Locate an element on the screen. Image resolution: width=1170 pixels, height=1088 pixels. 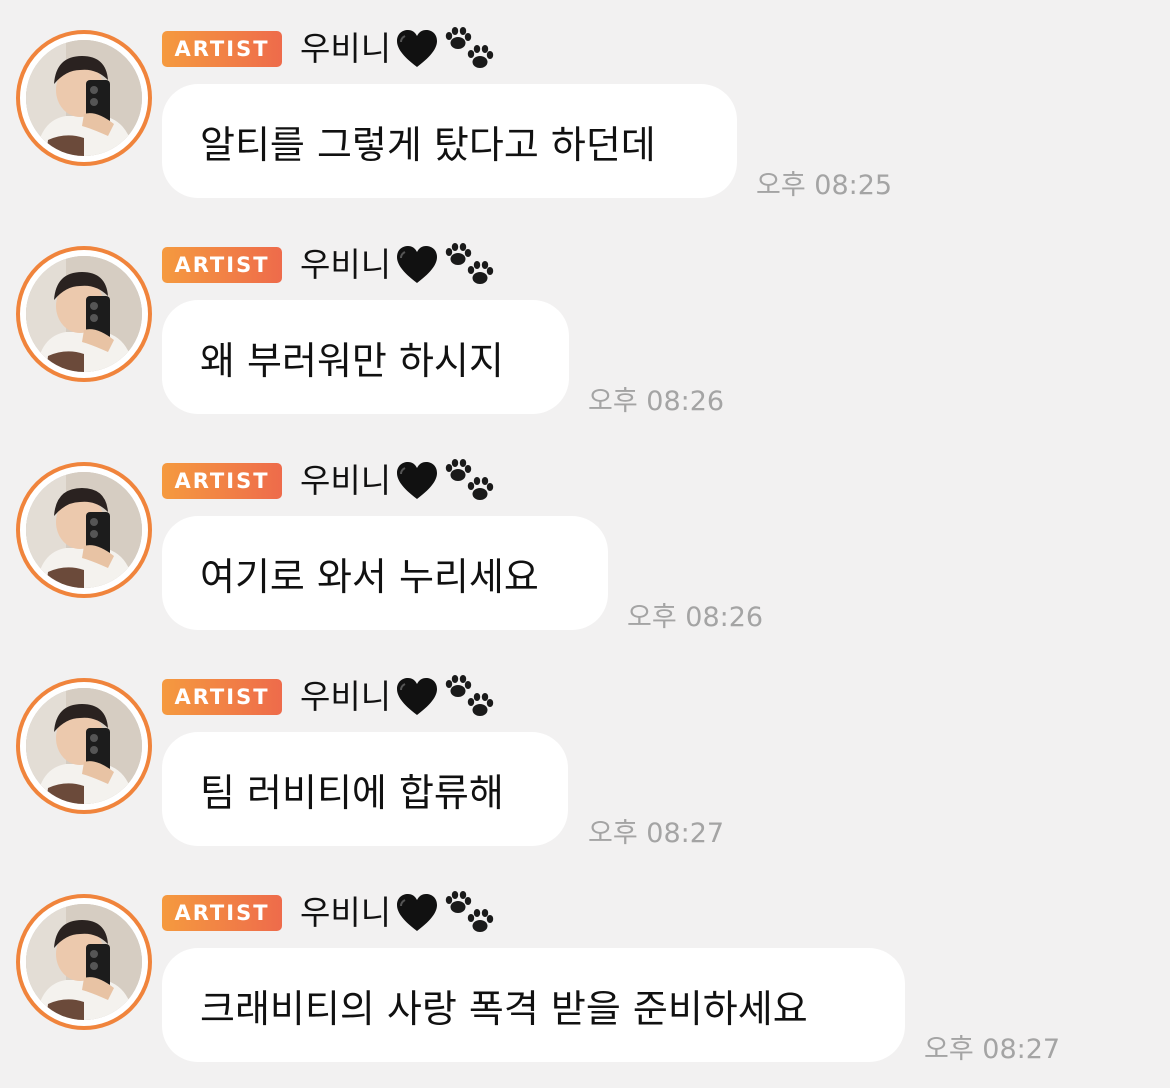
message-bubble: 여기로 와서 누리세요 is located at coordinates (385, 573).